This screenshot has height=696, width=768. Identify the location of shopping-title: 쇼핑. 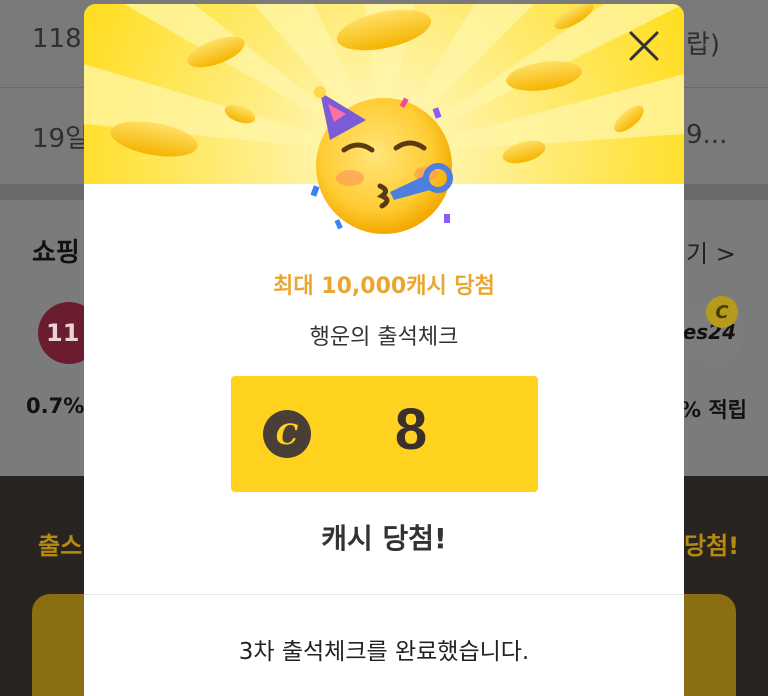
(56, 253).